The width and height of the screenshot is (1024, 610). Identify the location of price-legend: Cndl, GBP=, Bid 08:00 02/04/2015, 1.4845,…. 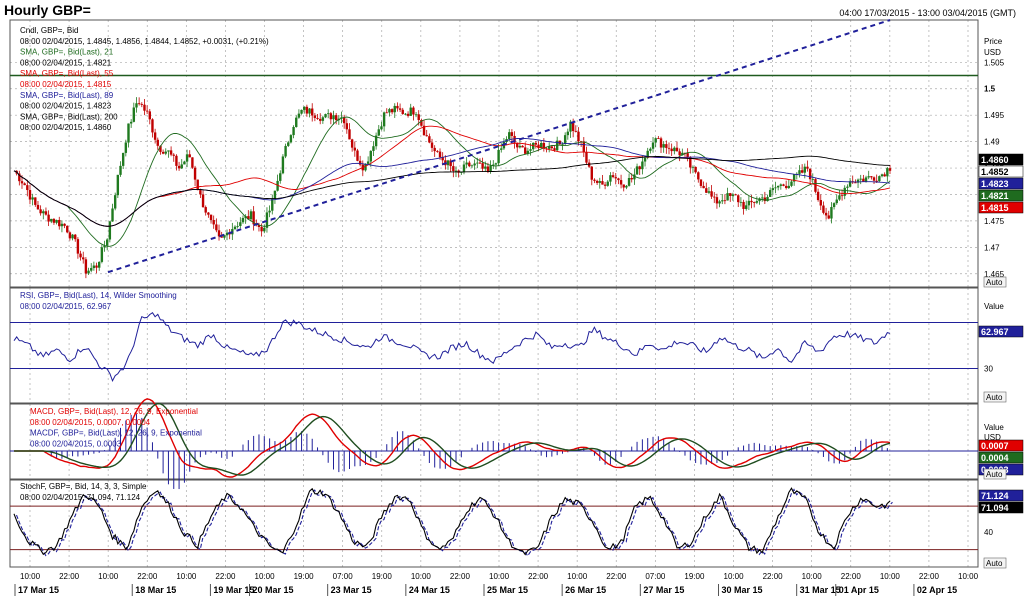
(144, 79).